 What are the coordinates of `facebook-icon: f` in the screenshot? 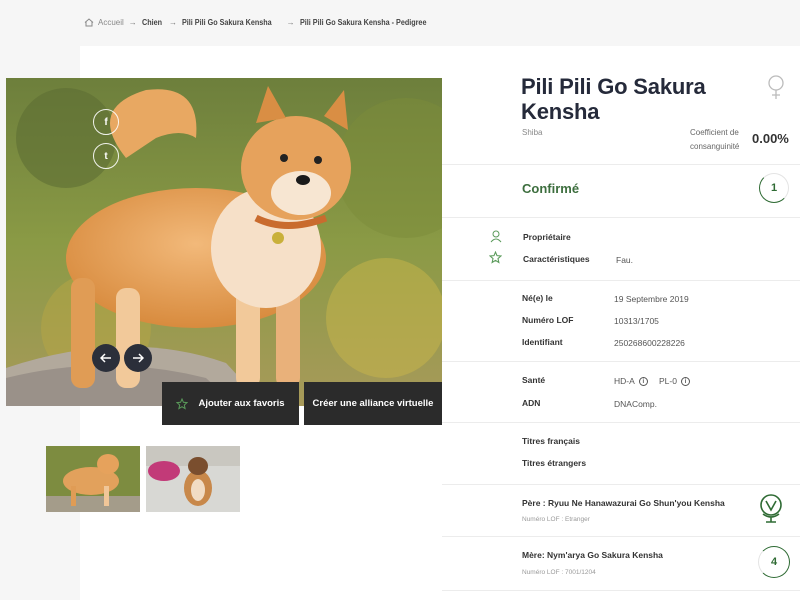 It's located at (106, 122).